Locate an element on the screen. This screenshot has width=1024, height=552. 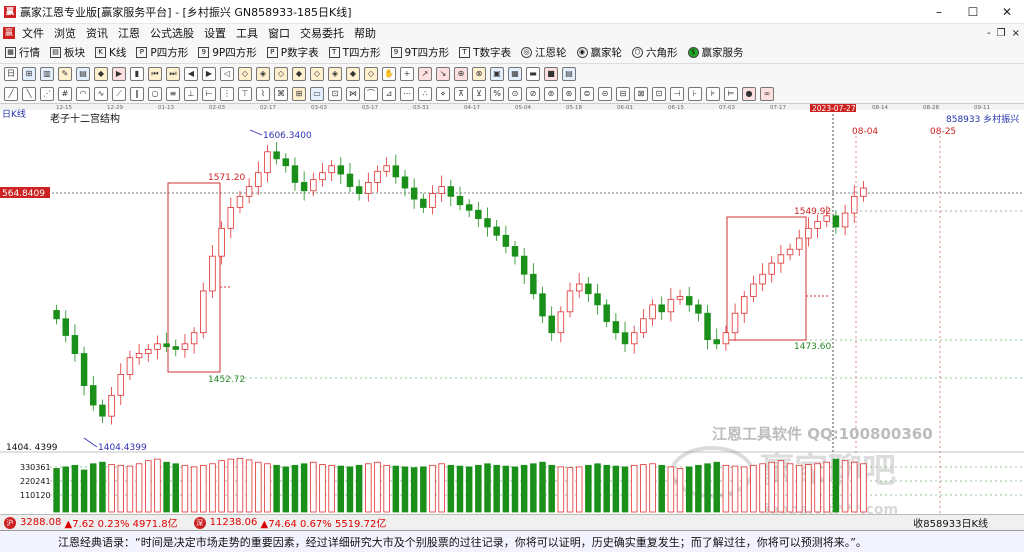
cycle-tool-icon: ∿ is located at coordinates (101, 93).